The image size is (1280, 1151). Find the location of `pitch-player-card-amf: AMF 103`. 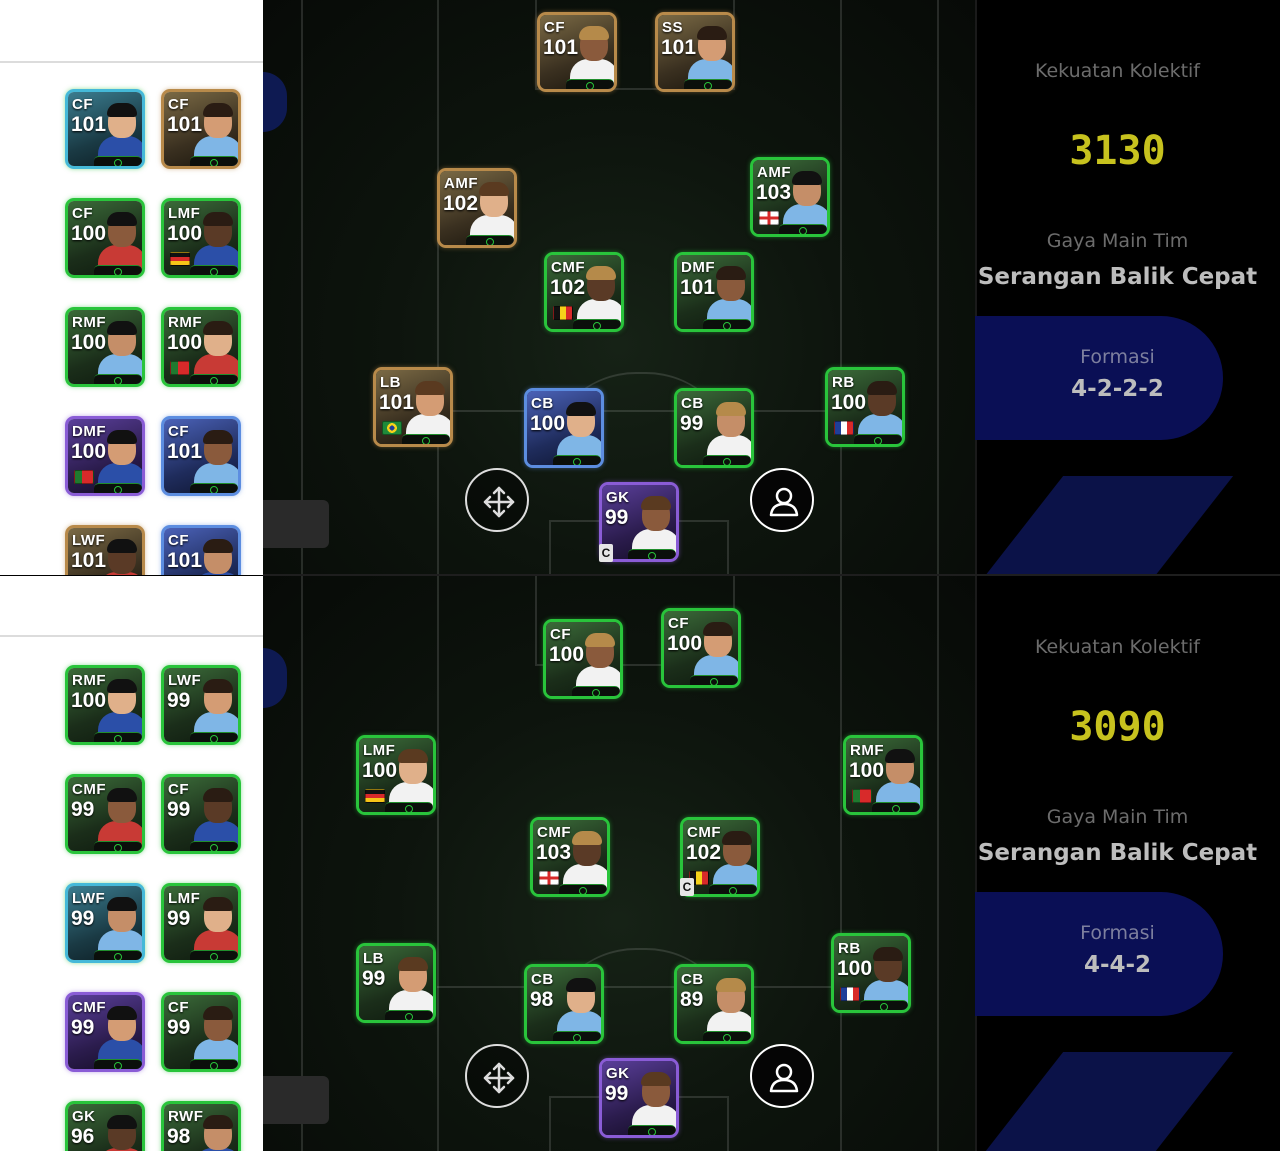

pitch-player-card-amf: AMF 103 is located at coordinates (790, 197).